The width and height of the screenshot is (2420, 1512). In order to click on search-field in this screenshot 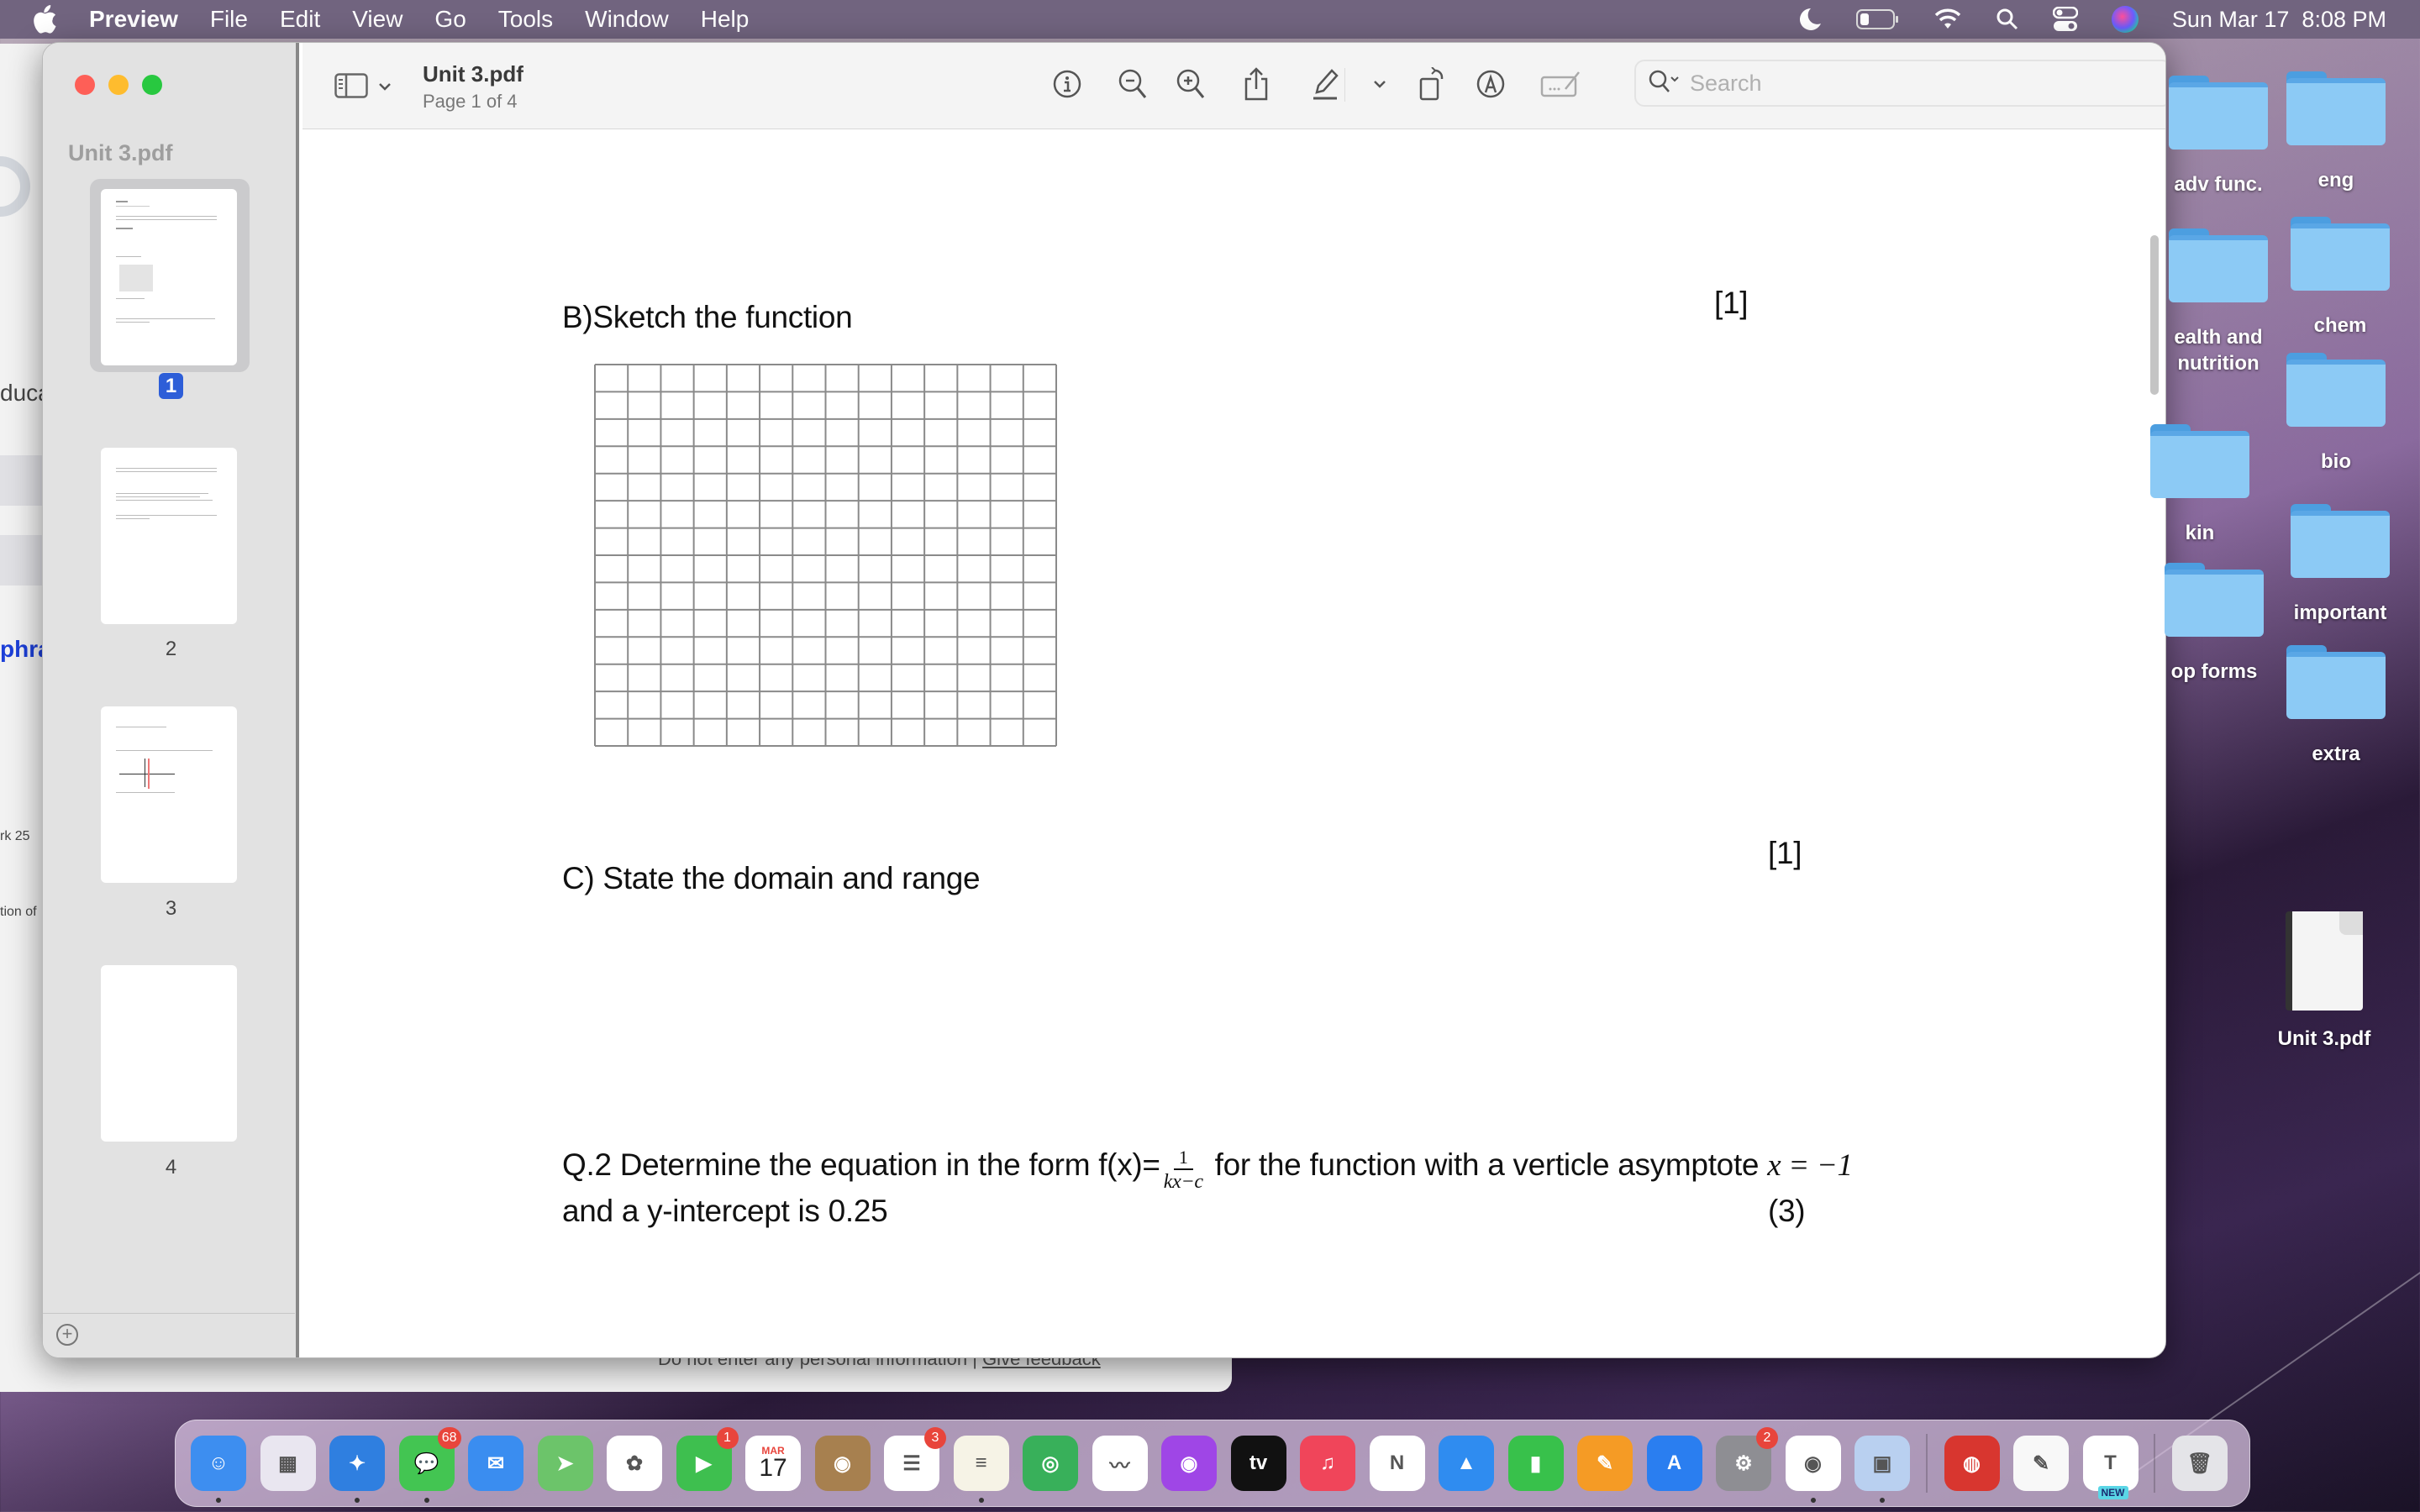, I will do `click(1900, 83)`.